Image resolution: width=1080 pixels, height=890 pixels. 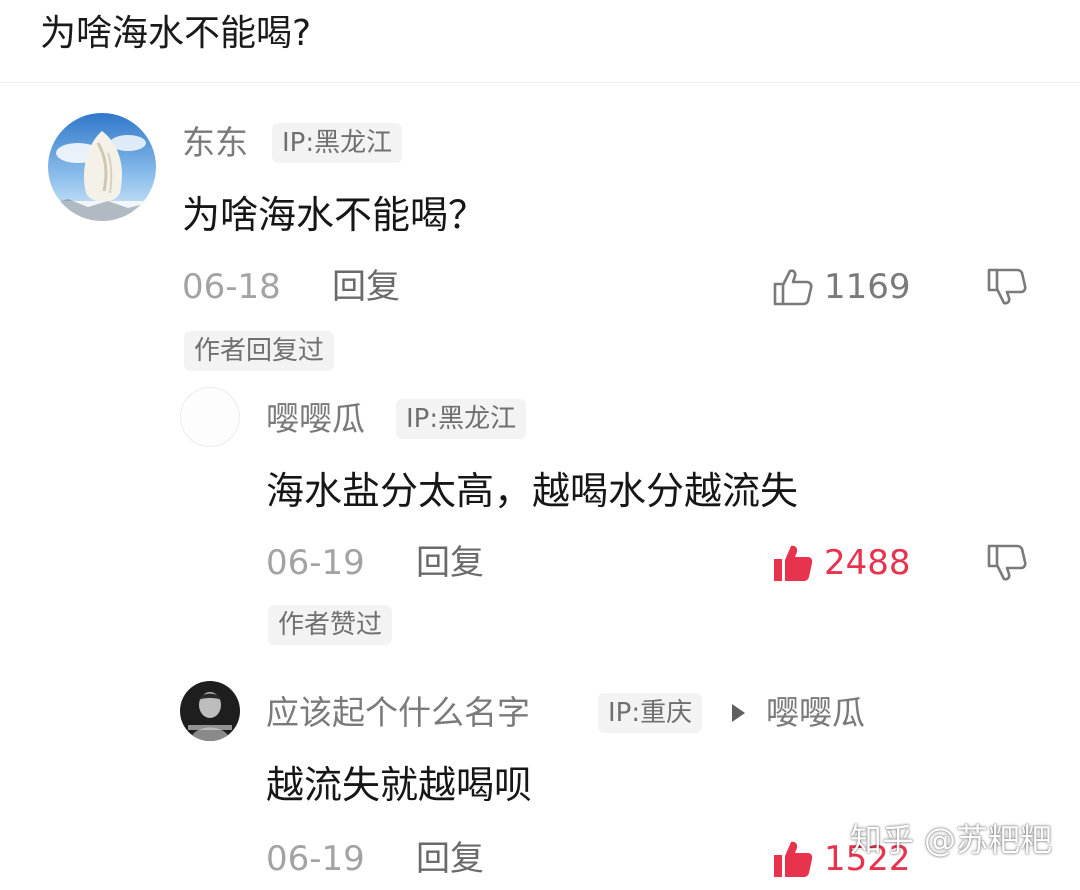 What do you see at coordinates (867, 287) in the screenshot?
I see `like-count: 1169` at bounding box center [867, 287].